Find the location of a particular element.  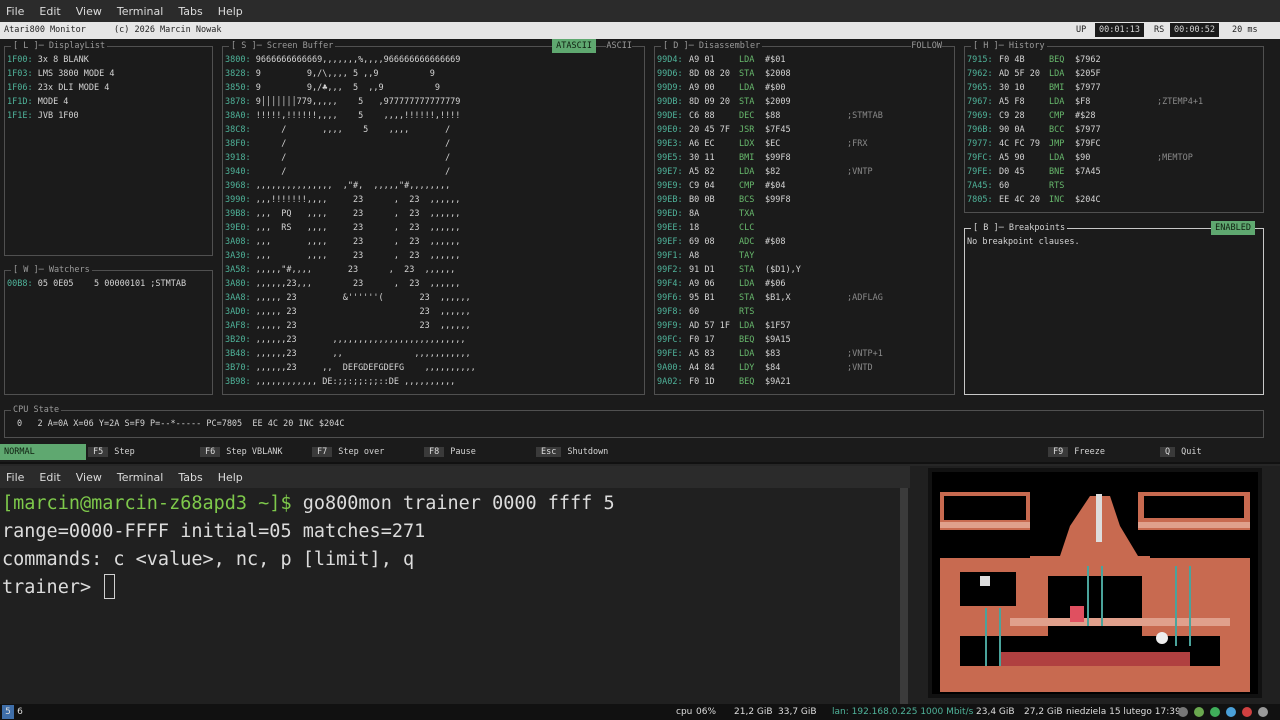

workspace-5: 5 is located at coordinates (8, 712).